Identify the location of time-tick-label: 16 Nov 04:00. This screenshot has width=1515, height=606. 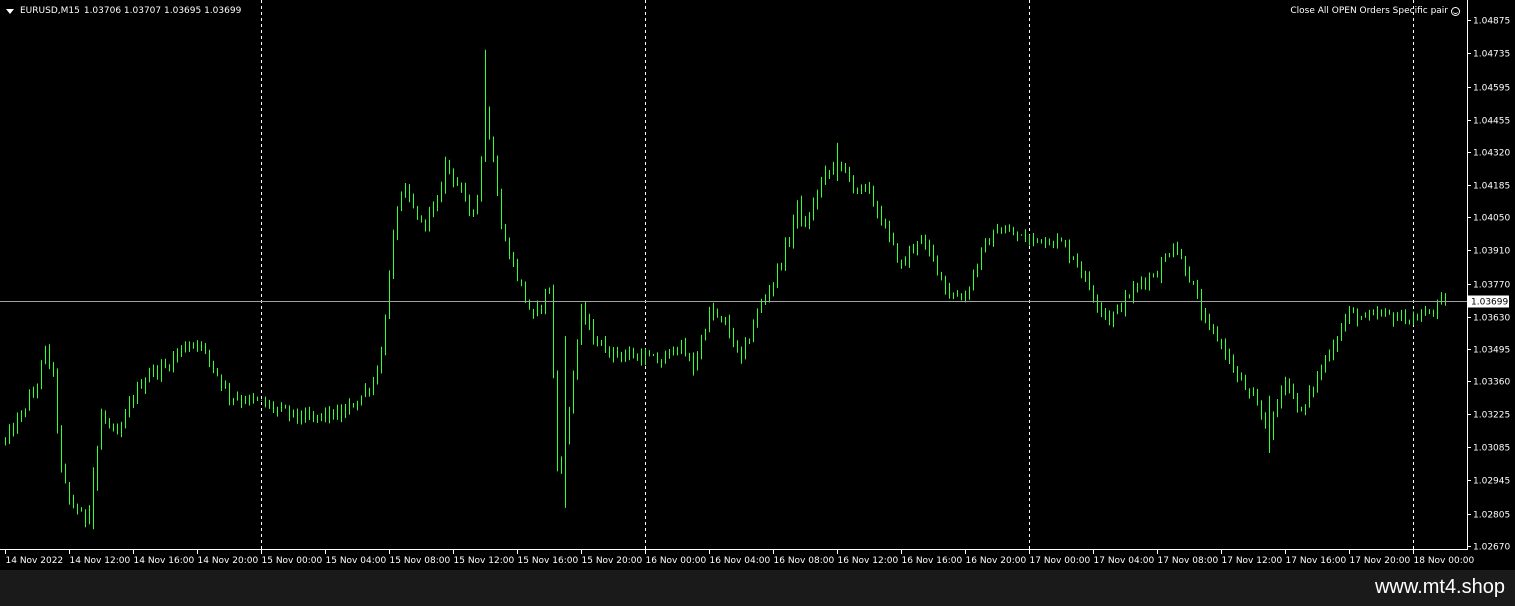
(740, 561).